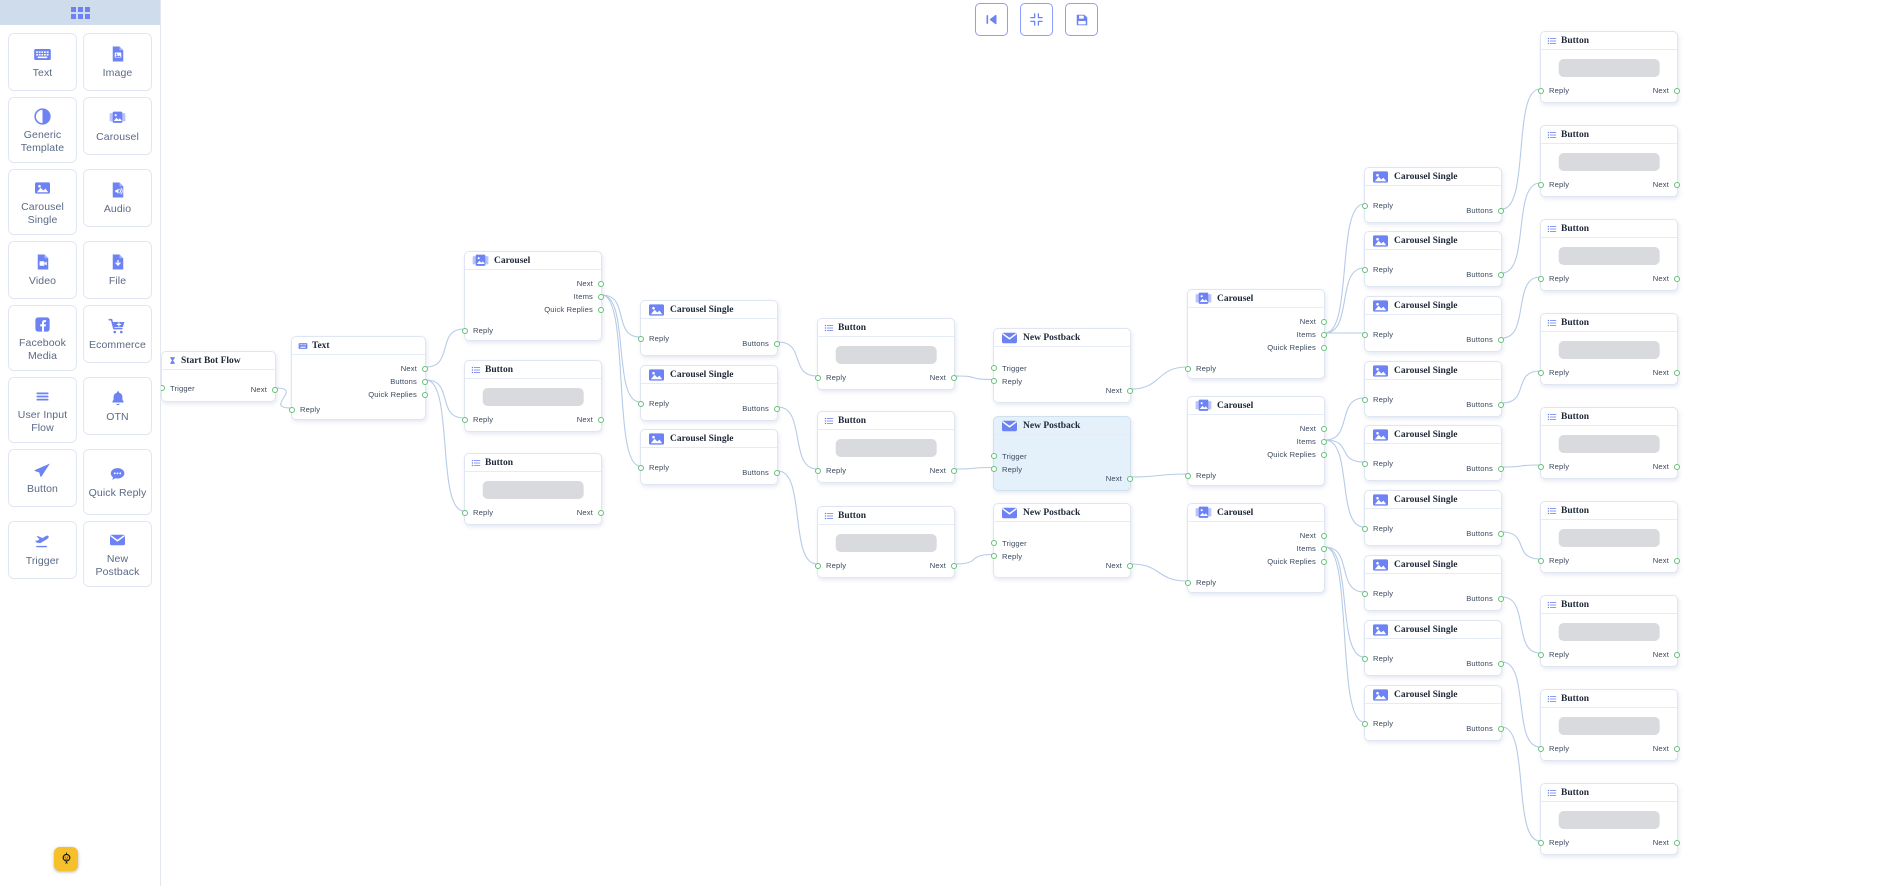 This screenshot has height=886, width=1877. What do you see at coordinates (117, 126) in the screenshot?
I see `palette-item-carousel: Carousel` at bounding box center [117, 126].